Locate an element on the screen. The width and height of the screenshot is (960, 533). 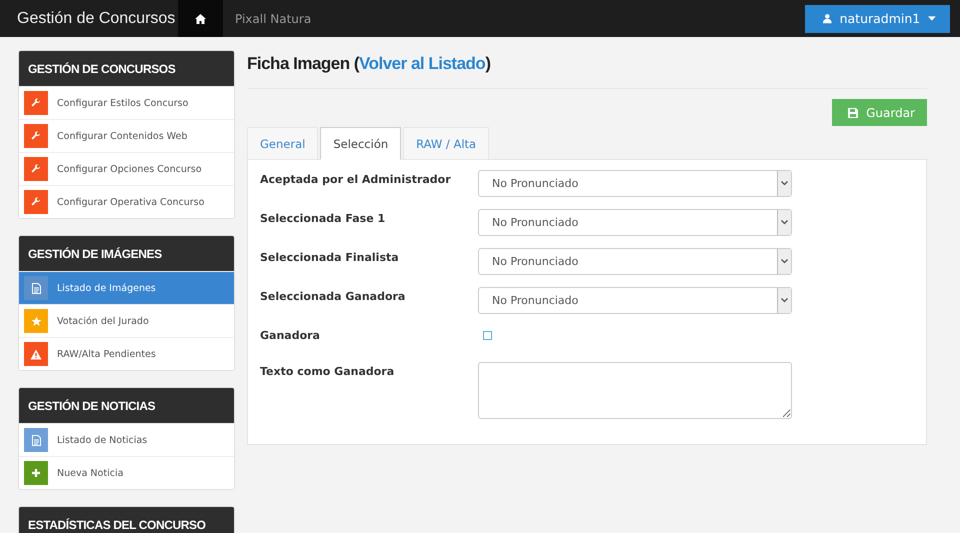
warning-icon is located at coordinates (36, 354).